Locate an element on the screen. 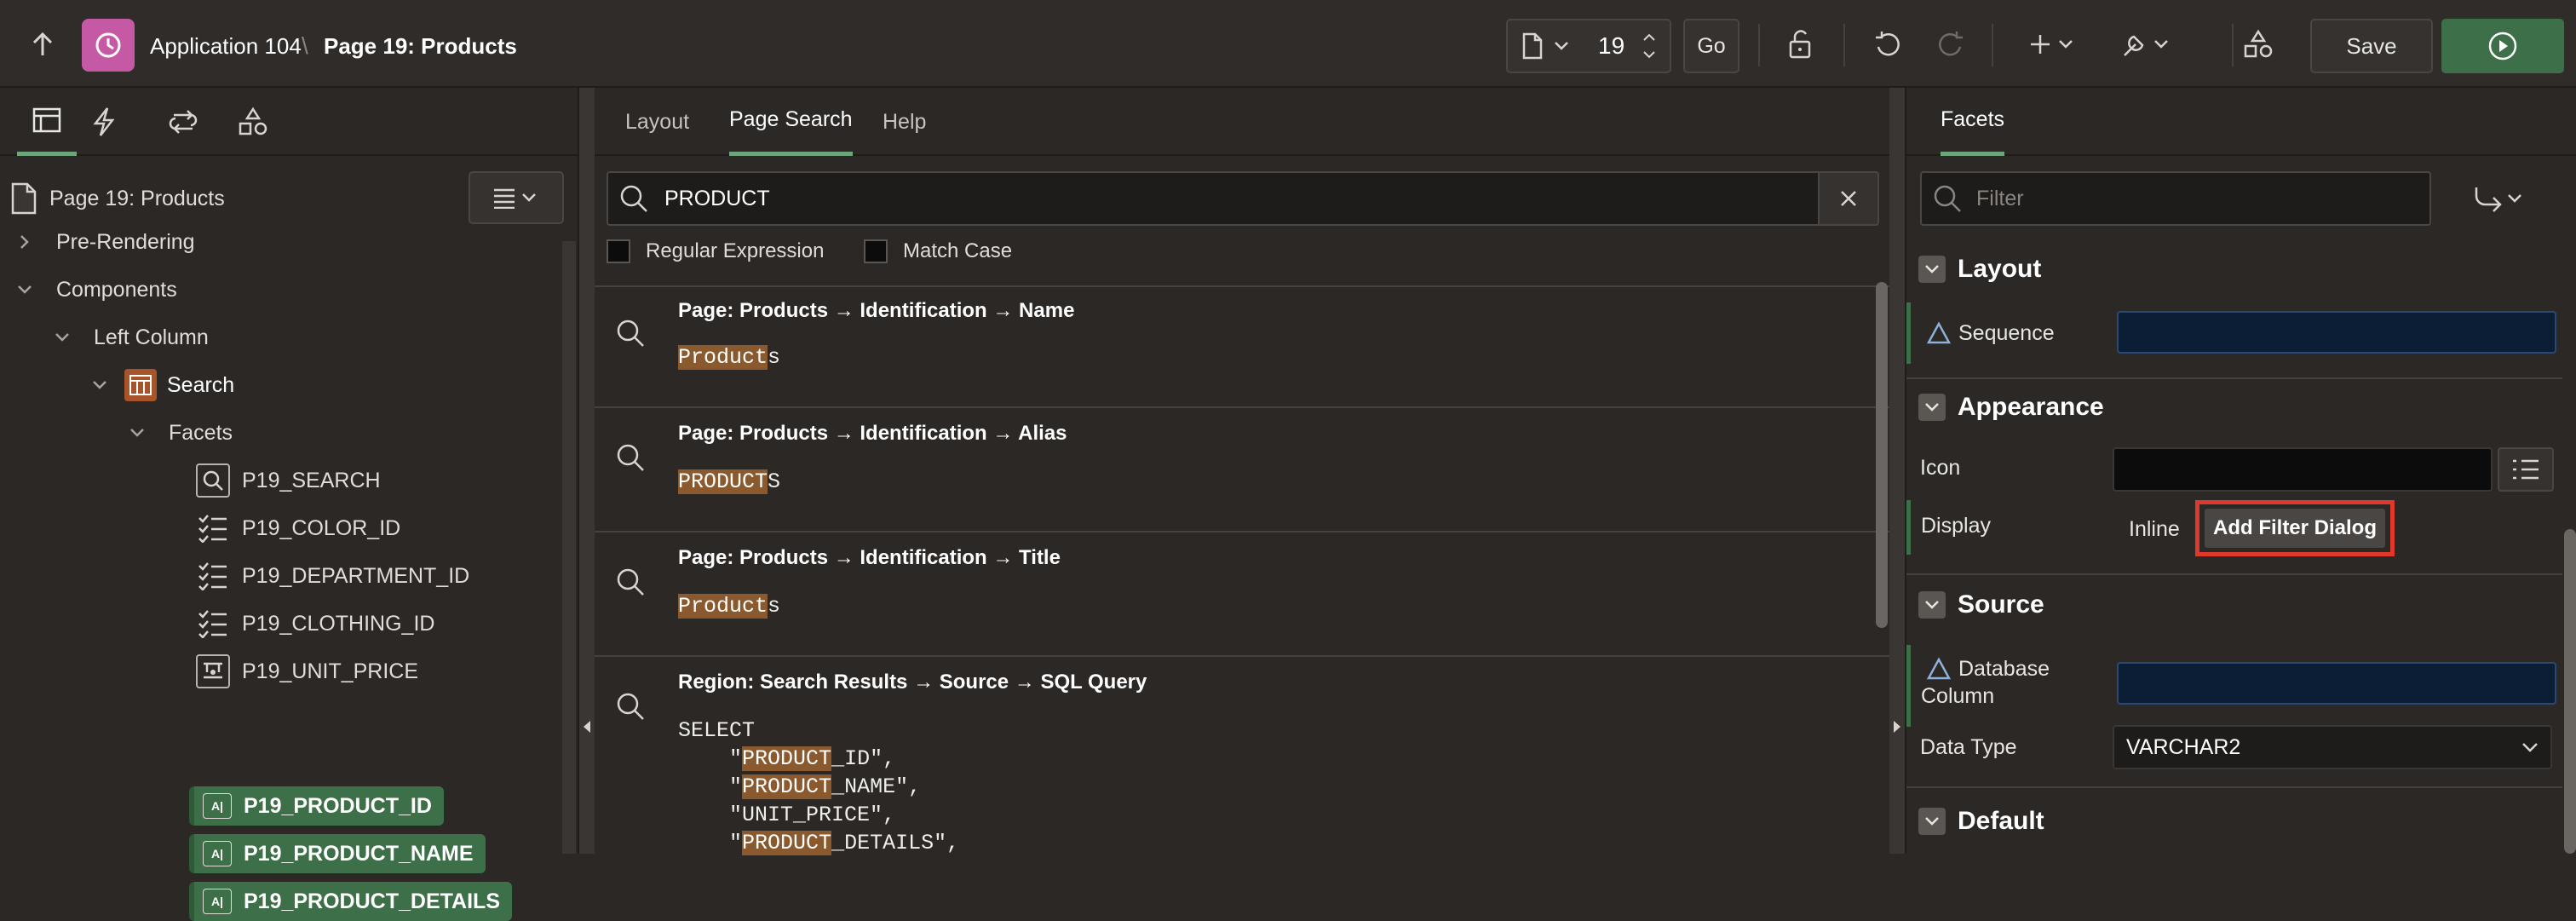 This screenshot has width=2576, height=921. tree-item-p19-department-id: P19_DEPARTMENT_ID is located at coordinates (332, 576).